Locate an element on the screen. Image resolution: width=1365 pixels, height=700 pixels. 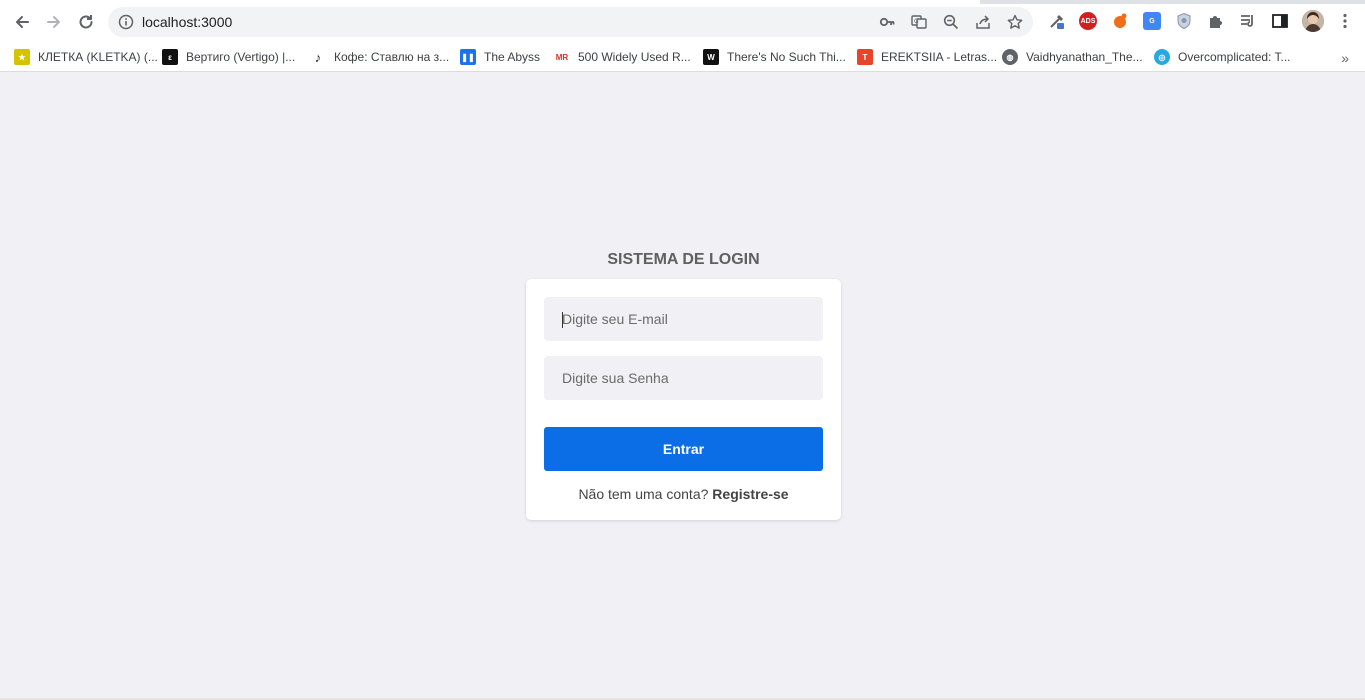
adblock-label: ADS is located at coordinates (1088, 21).